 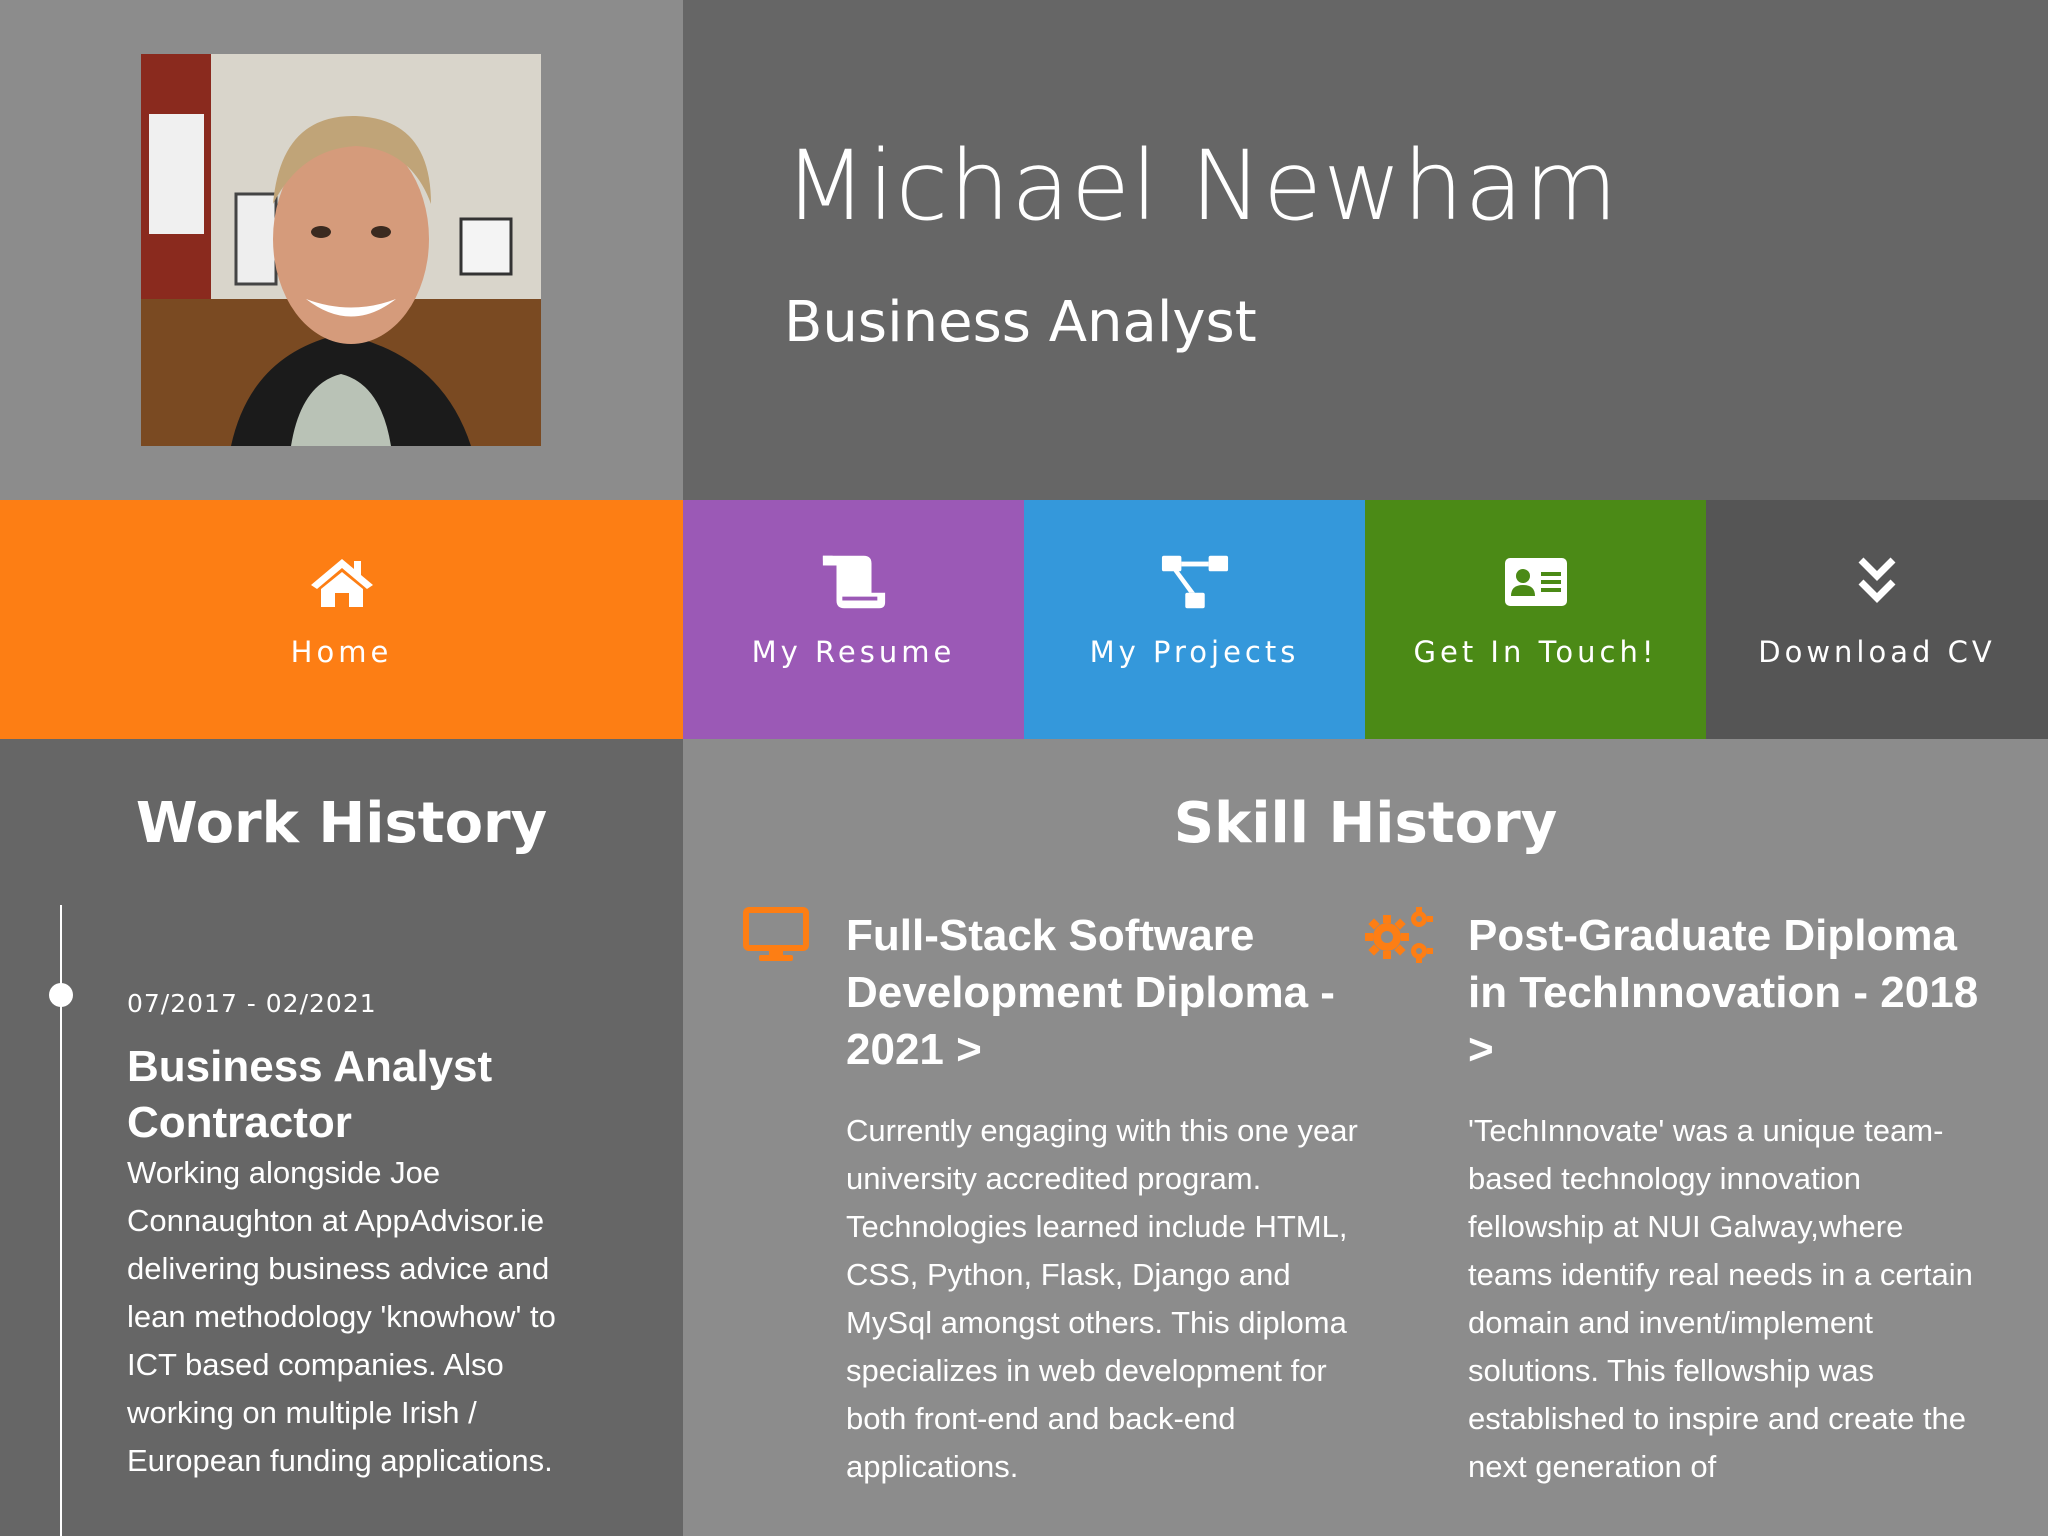 I want to click on nav-contact-label: Get In Touch!, so click(x=1535, y=652).